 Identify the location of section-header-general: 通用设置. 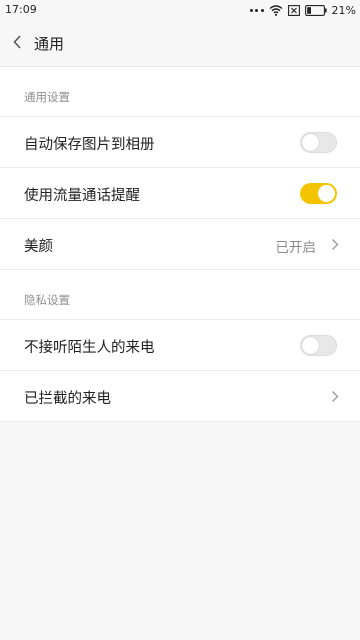
(180, 92).